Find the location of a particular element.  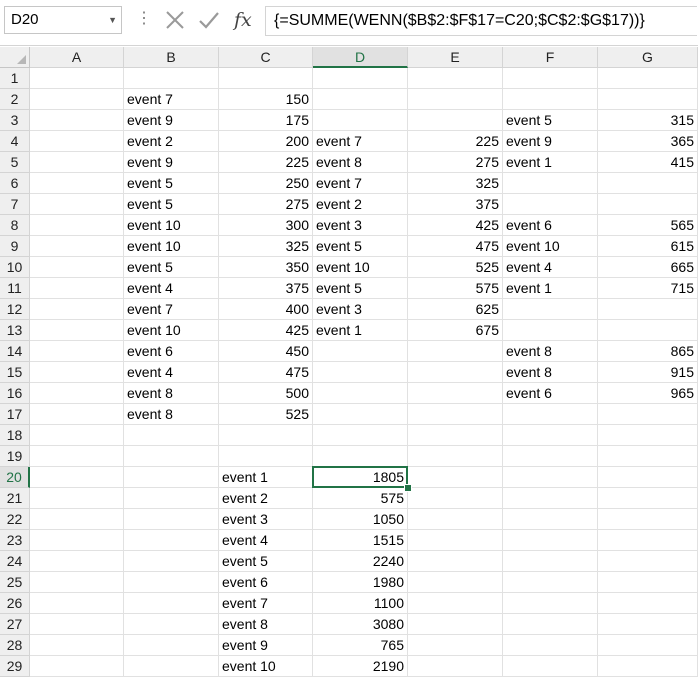

cell-f28 is located at coordinates (550, 645).